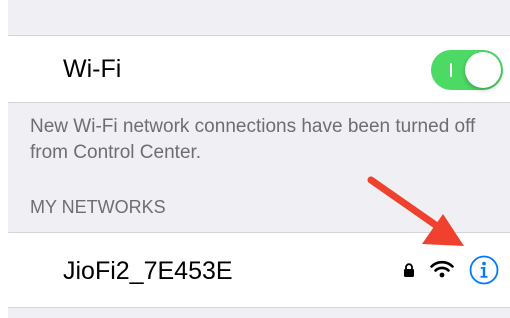 The height and width of the screenshot is (318, 510). Describe the element at coordinates (483, 70) in the screenshot. I see `toggle-knob` at that location.